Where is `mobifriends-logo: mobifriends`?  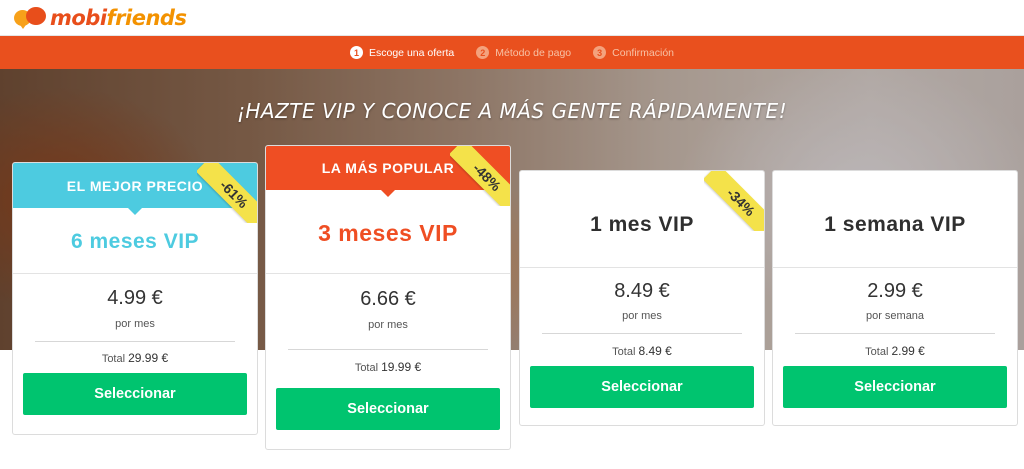 mobifriends-logo: mobifriends is located at coordinates (100, 18).